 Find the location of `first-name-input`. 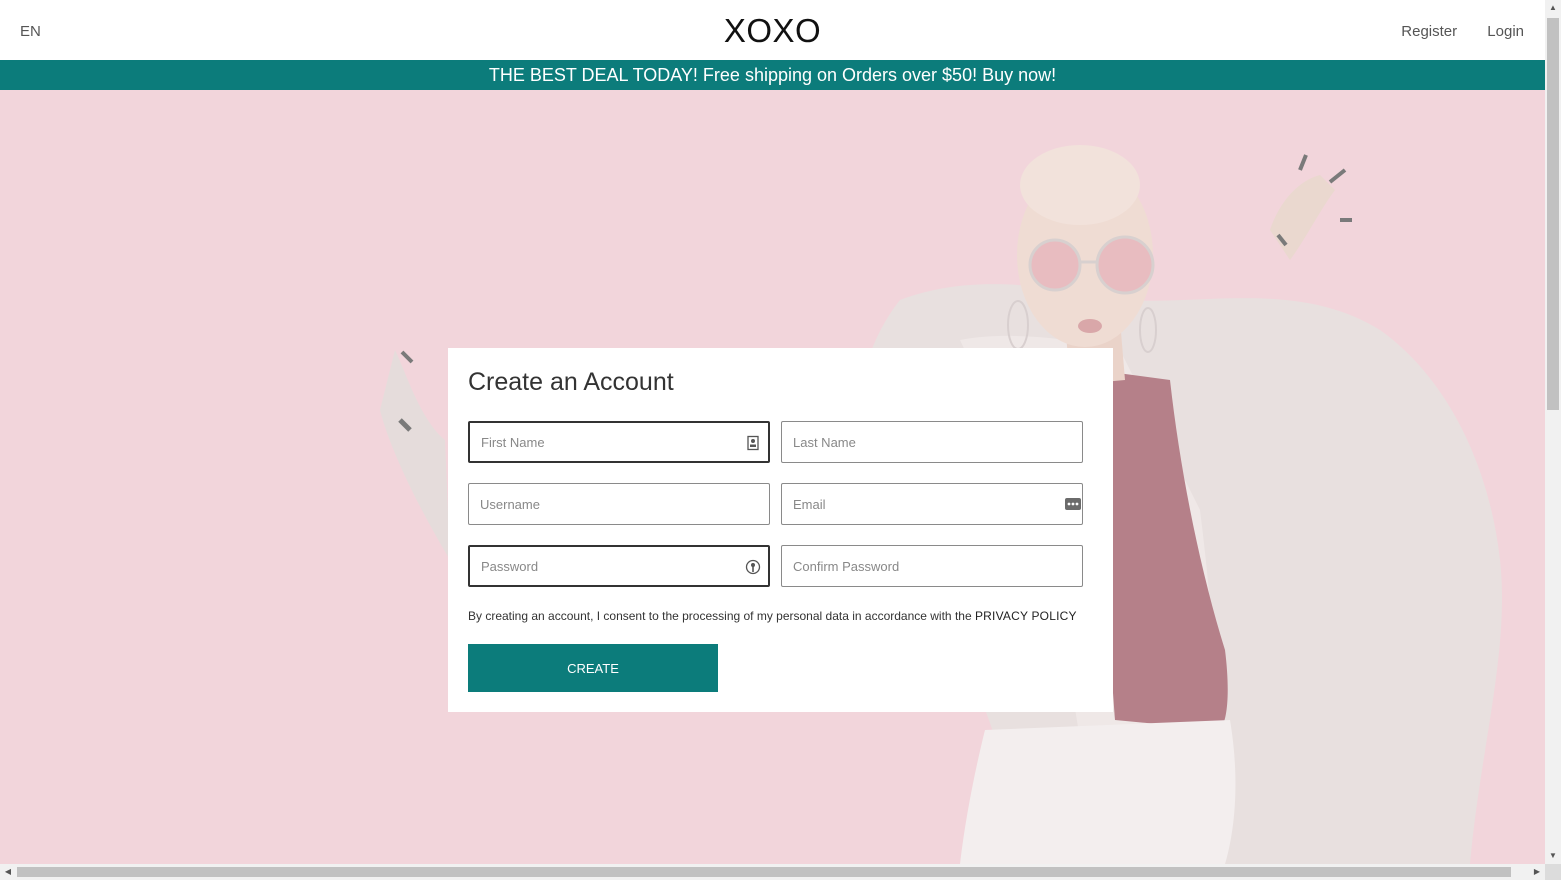

first-name-input is located at coordinates (606, 442).